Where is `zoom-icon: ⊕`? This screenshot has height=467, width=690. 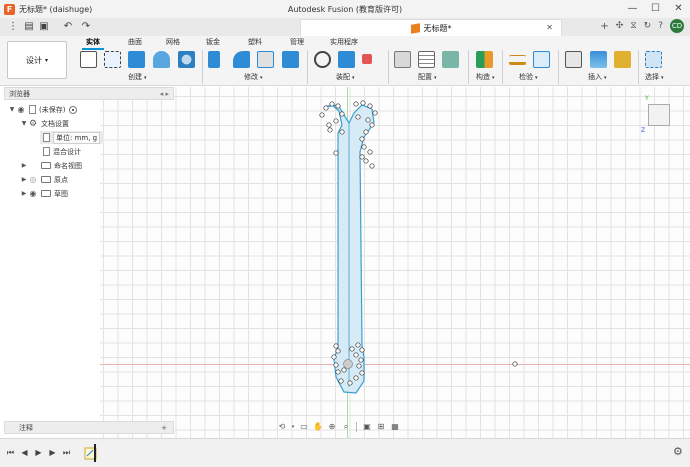
zoom-icon: ⊕ is located at coordinates (332, 427).